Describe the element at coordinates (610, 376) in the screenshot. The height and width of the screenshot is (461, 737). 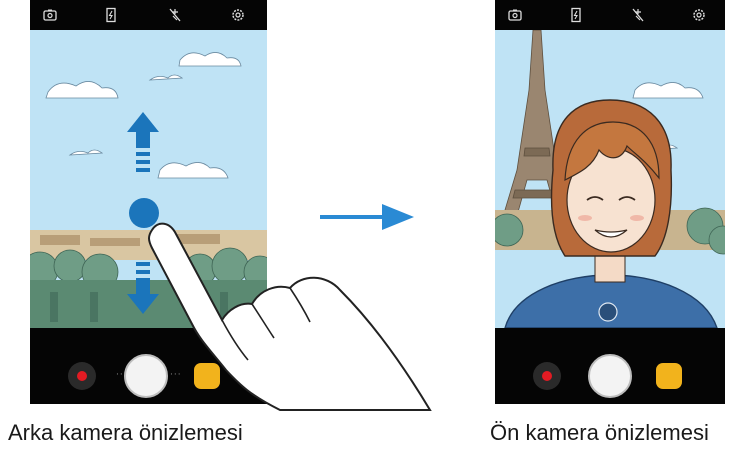
I see `shutter-button` at that location.